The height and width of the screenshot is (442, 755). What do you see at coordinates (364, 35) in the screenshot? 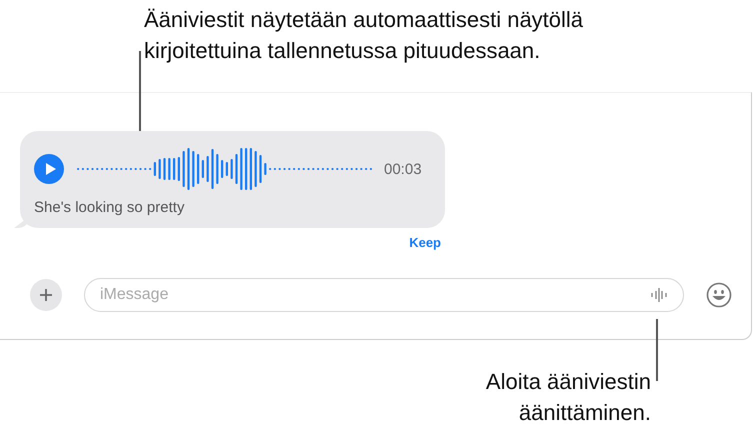
I see `callout-text: Ääniviestit näytetään automaattisesti näytöllä kirjoitettuina tallennetussa pituudessaan.` at bounding box center [364, 35].